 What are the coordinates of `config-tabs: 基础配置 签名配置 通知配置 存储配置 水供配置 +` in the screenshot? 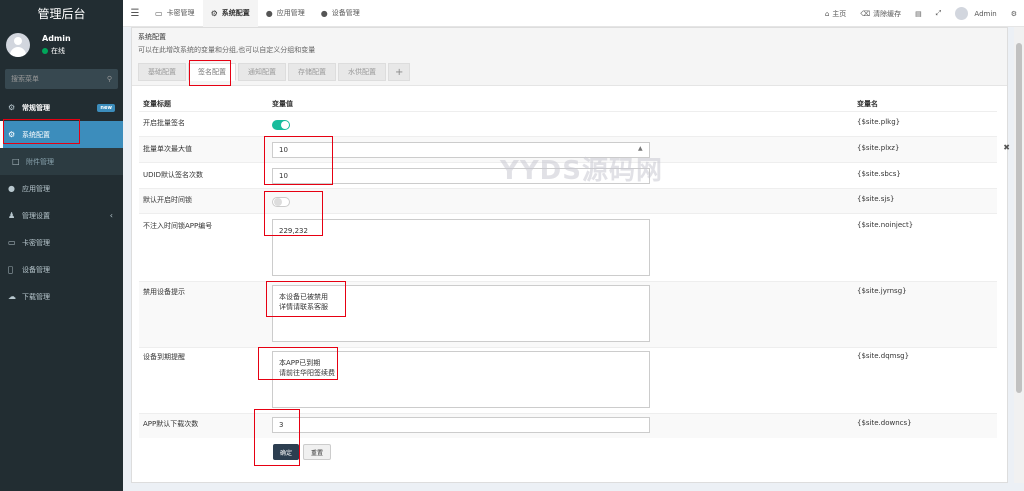 It's located at (569, 72).